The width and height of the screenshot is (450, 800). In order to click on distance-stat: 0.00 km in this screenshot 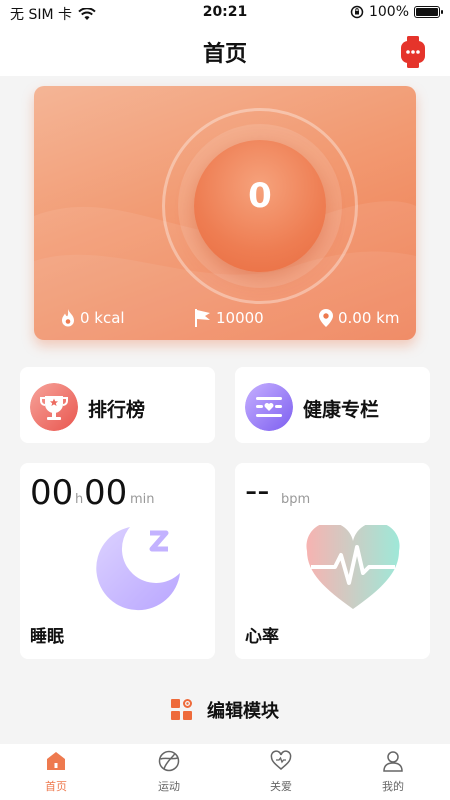, I will do `click(358, 318)`.